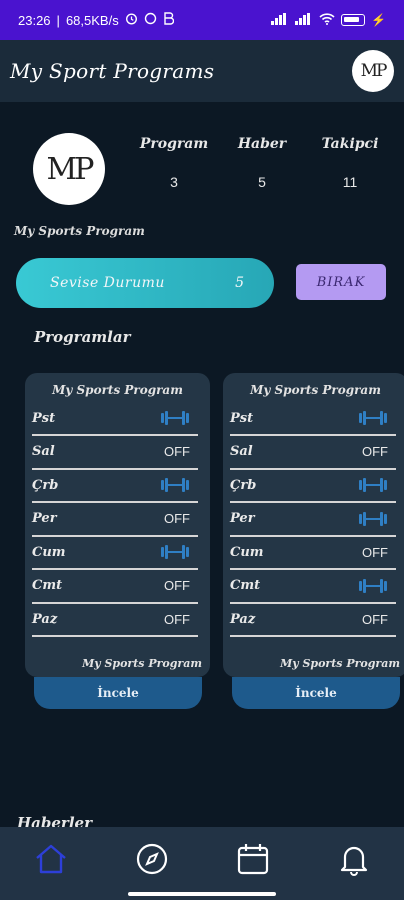 The image size is (404, 900). I want to click on charging-icon: ⚡, so click(378, 20).